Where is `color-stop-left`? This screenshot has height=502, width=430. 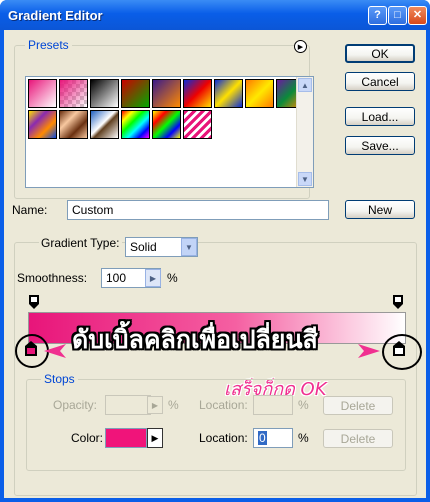
color-stop-left is located at coordinates (31, 348).